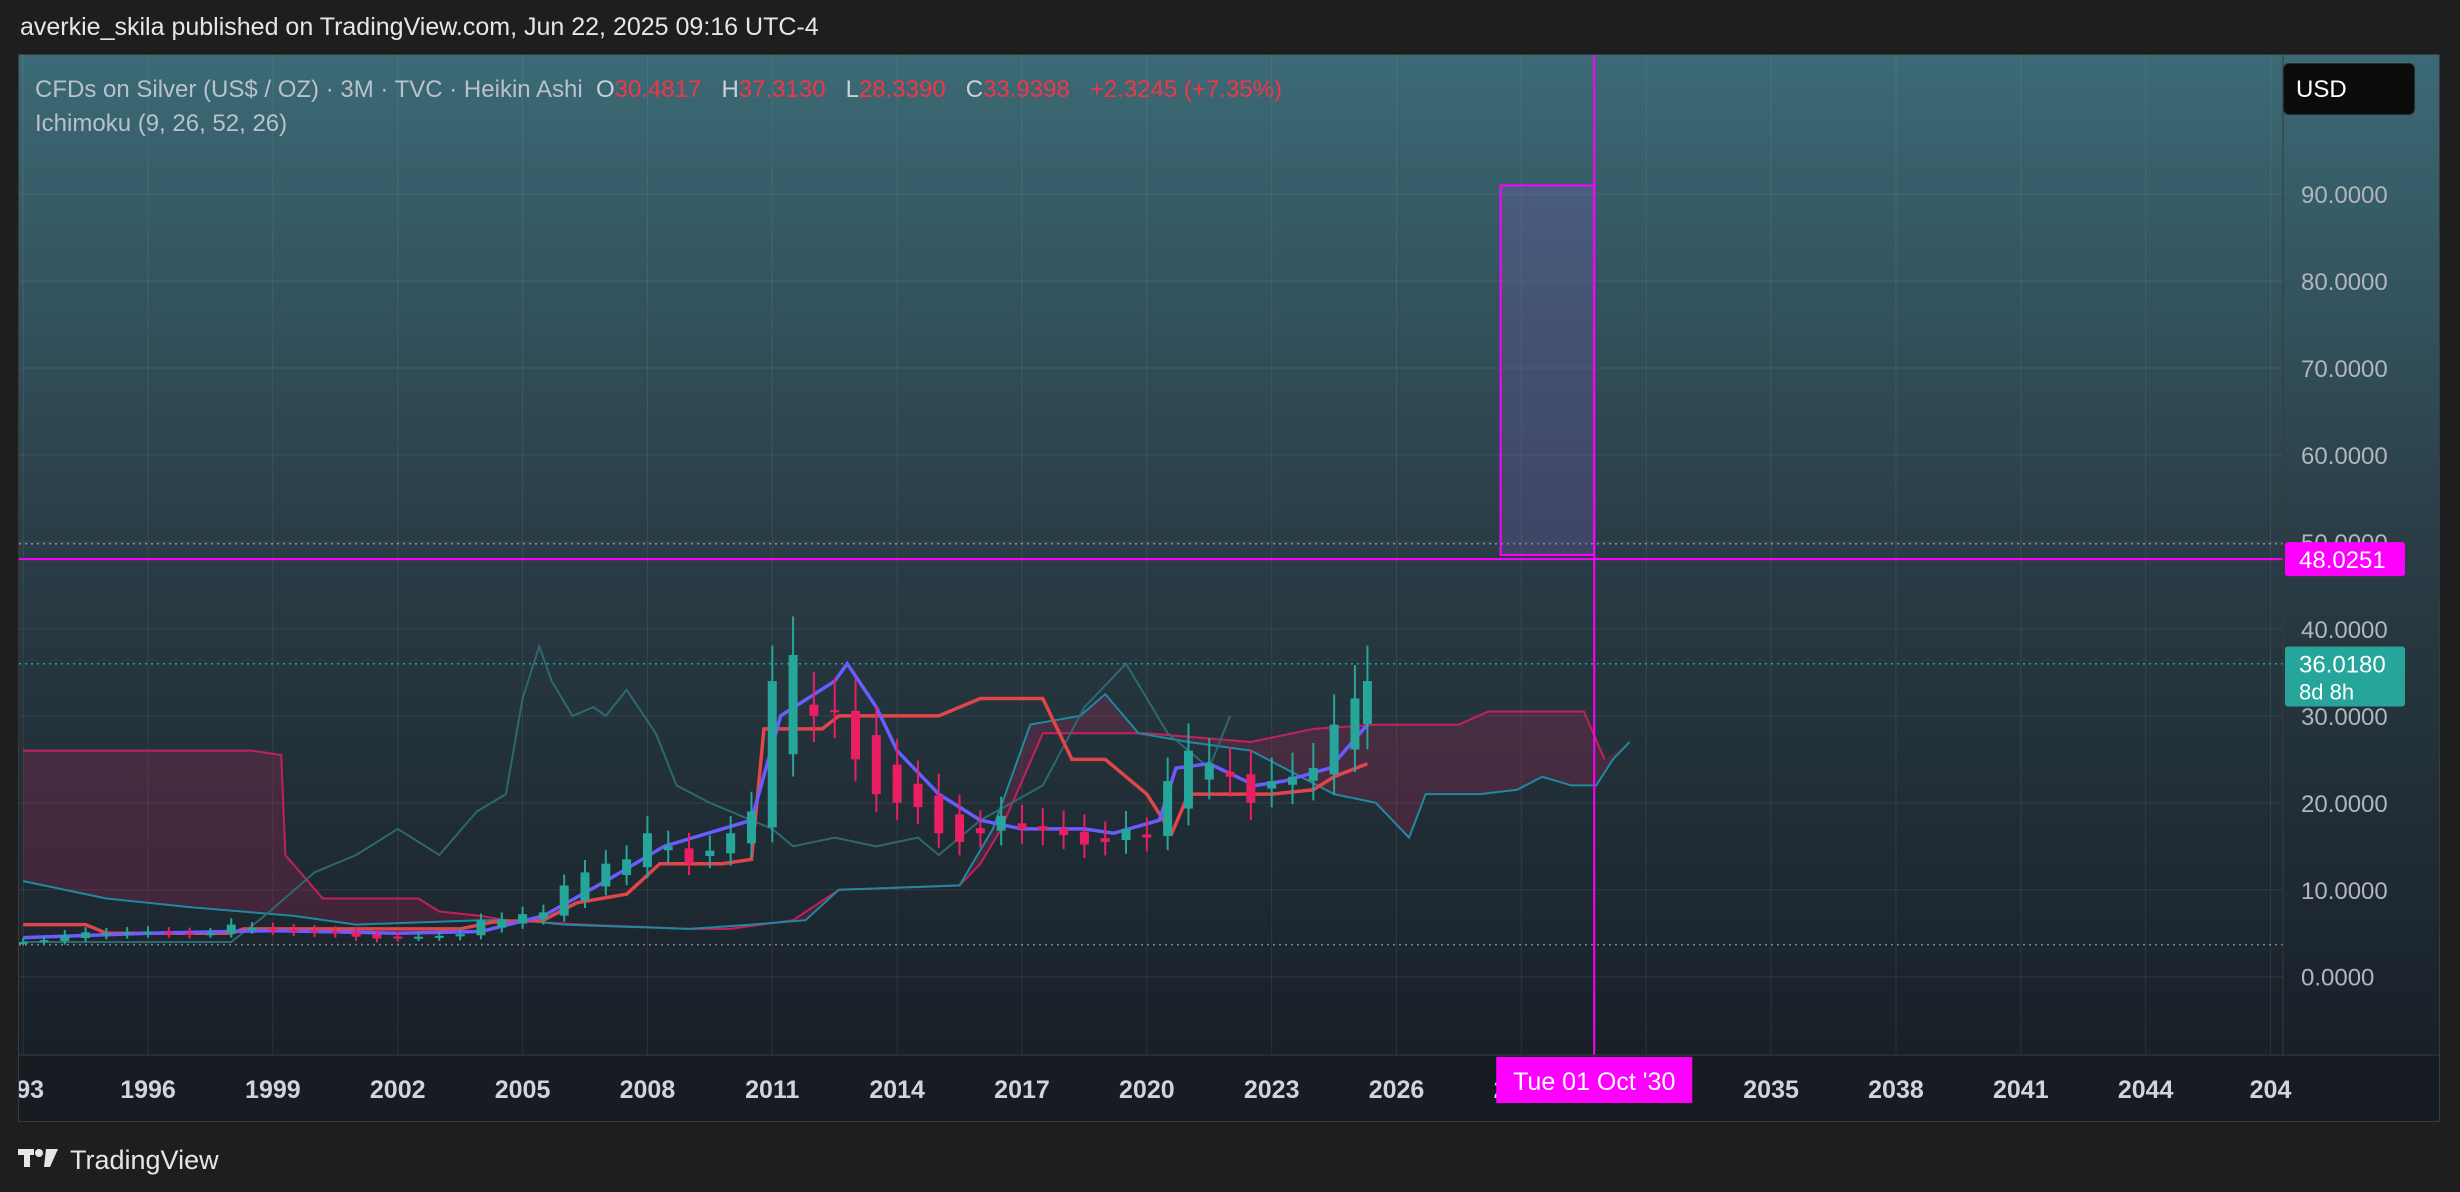  I want to click on x-tick-label: 2014, so click(897, 1090).